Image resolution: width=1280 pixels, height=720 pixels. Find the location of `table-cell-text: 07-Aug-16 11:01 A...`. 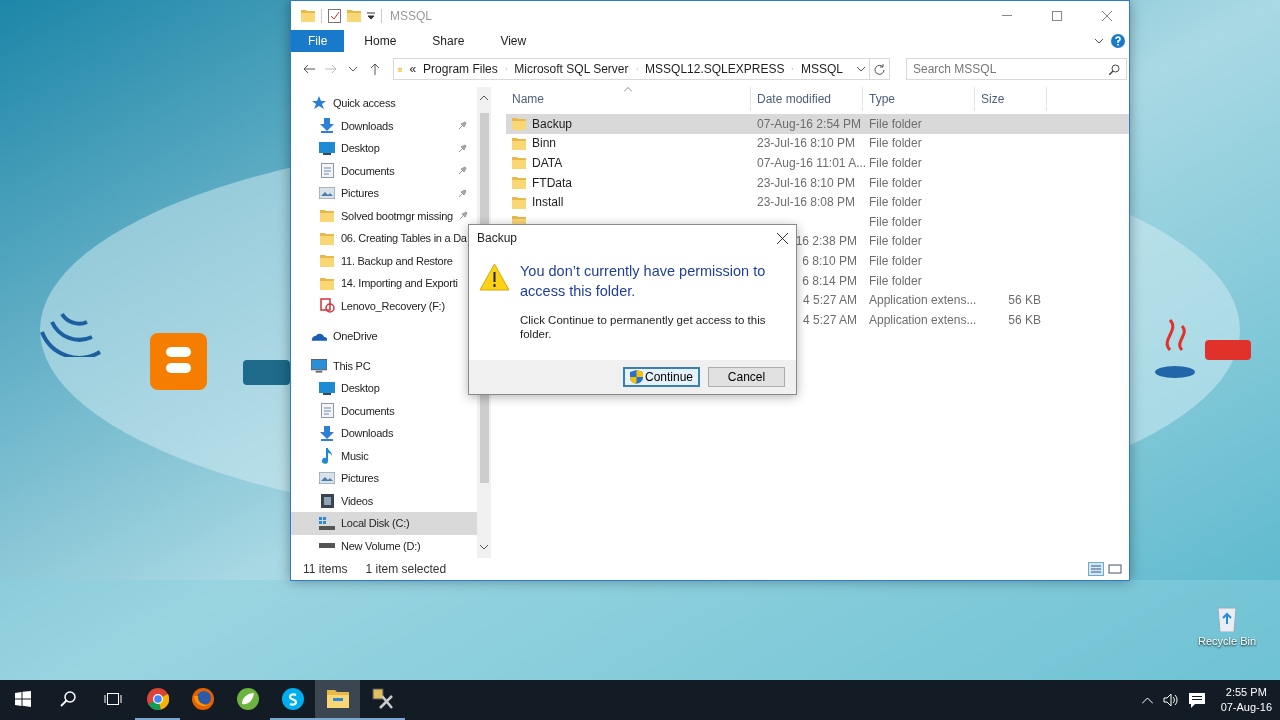

table-cell-text: 07-Aug-16 11:01 A... is located at coordinates (809, 163).